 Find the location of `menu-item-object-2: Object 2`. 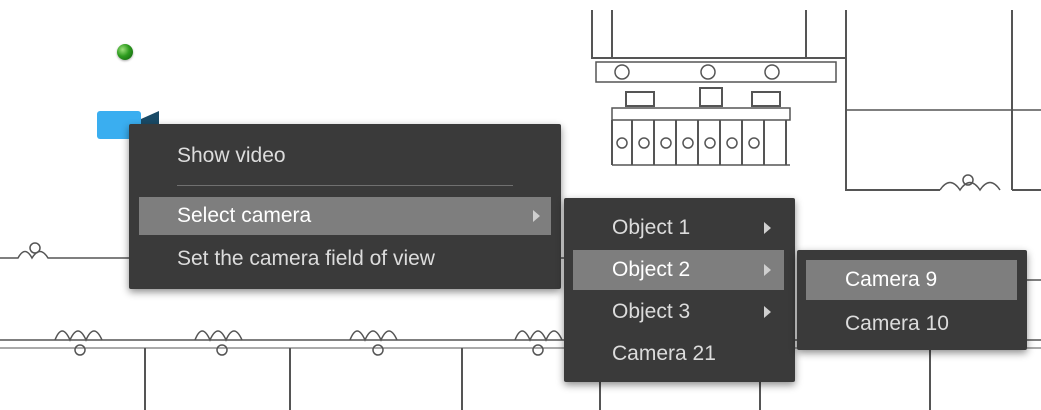

menu-item-object-2: Object 2 is located at coordinates (678, 270).